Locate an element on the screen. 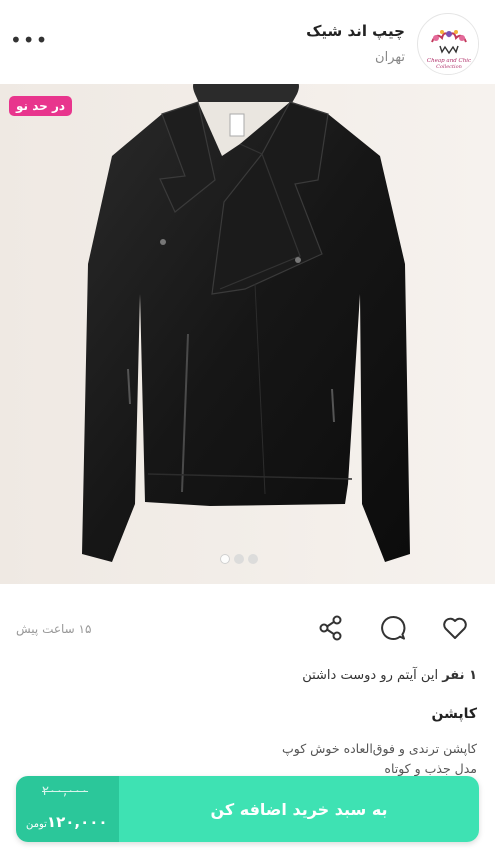 This screenshot has height=861, width=495. svg-text: Collection is located at coordinates (449, 67).